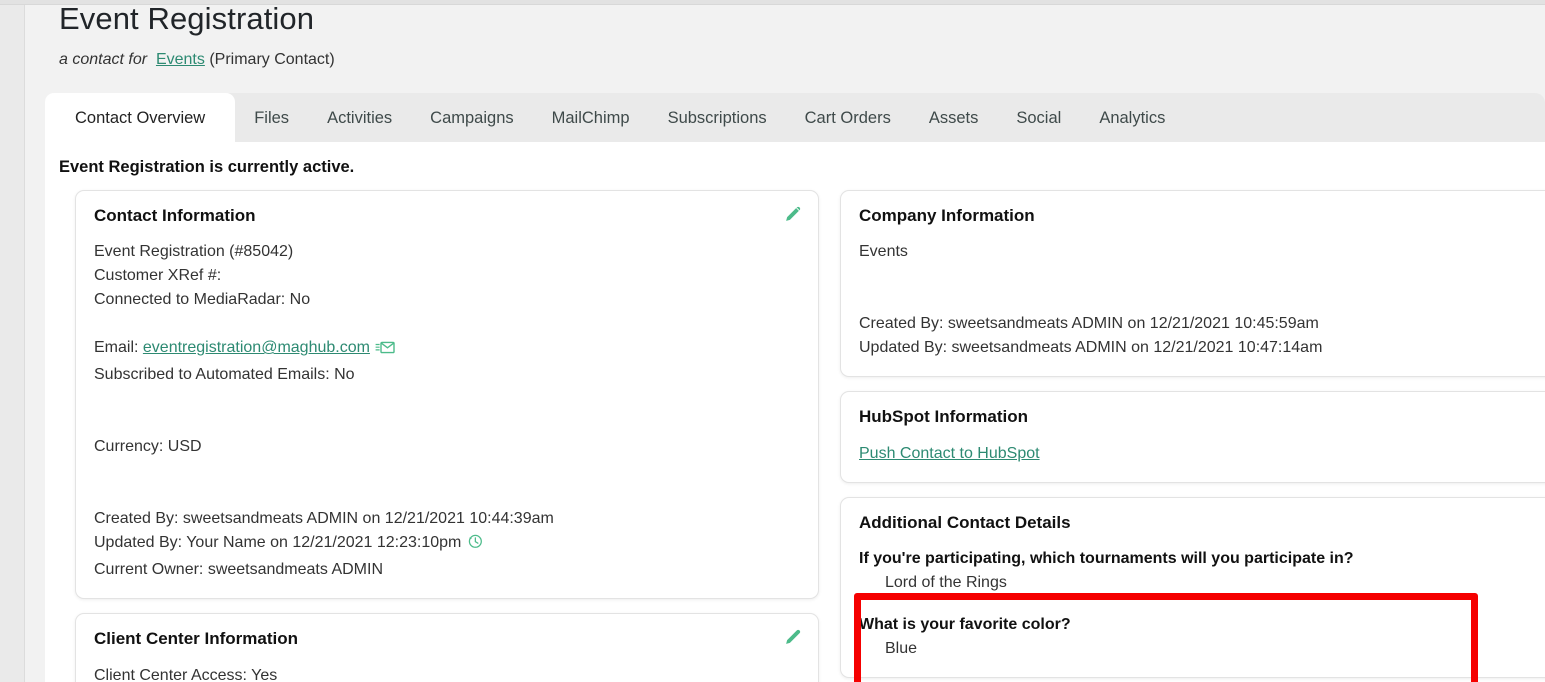 Image resolution: width=1545 pixels, height=682 pixels. Describe the element at coordinates (475, 545) in the screenshot. I see `clock-history-icon` at that location.